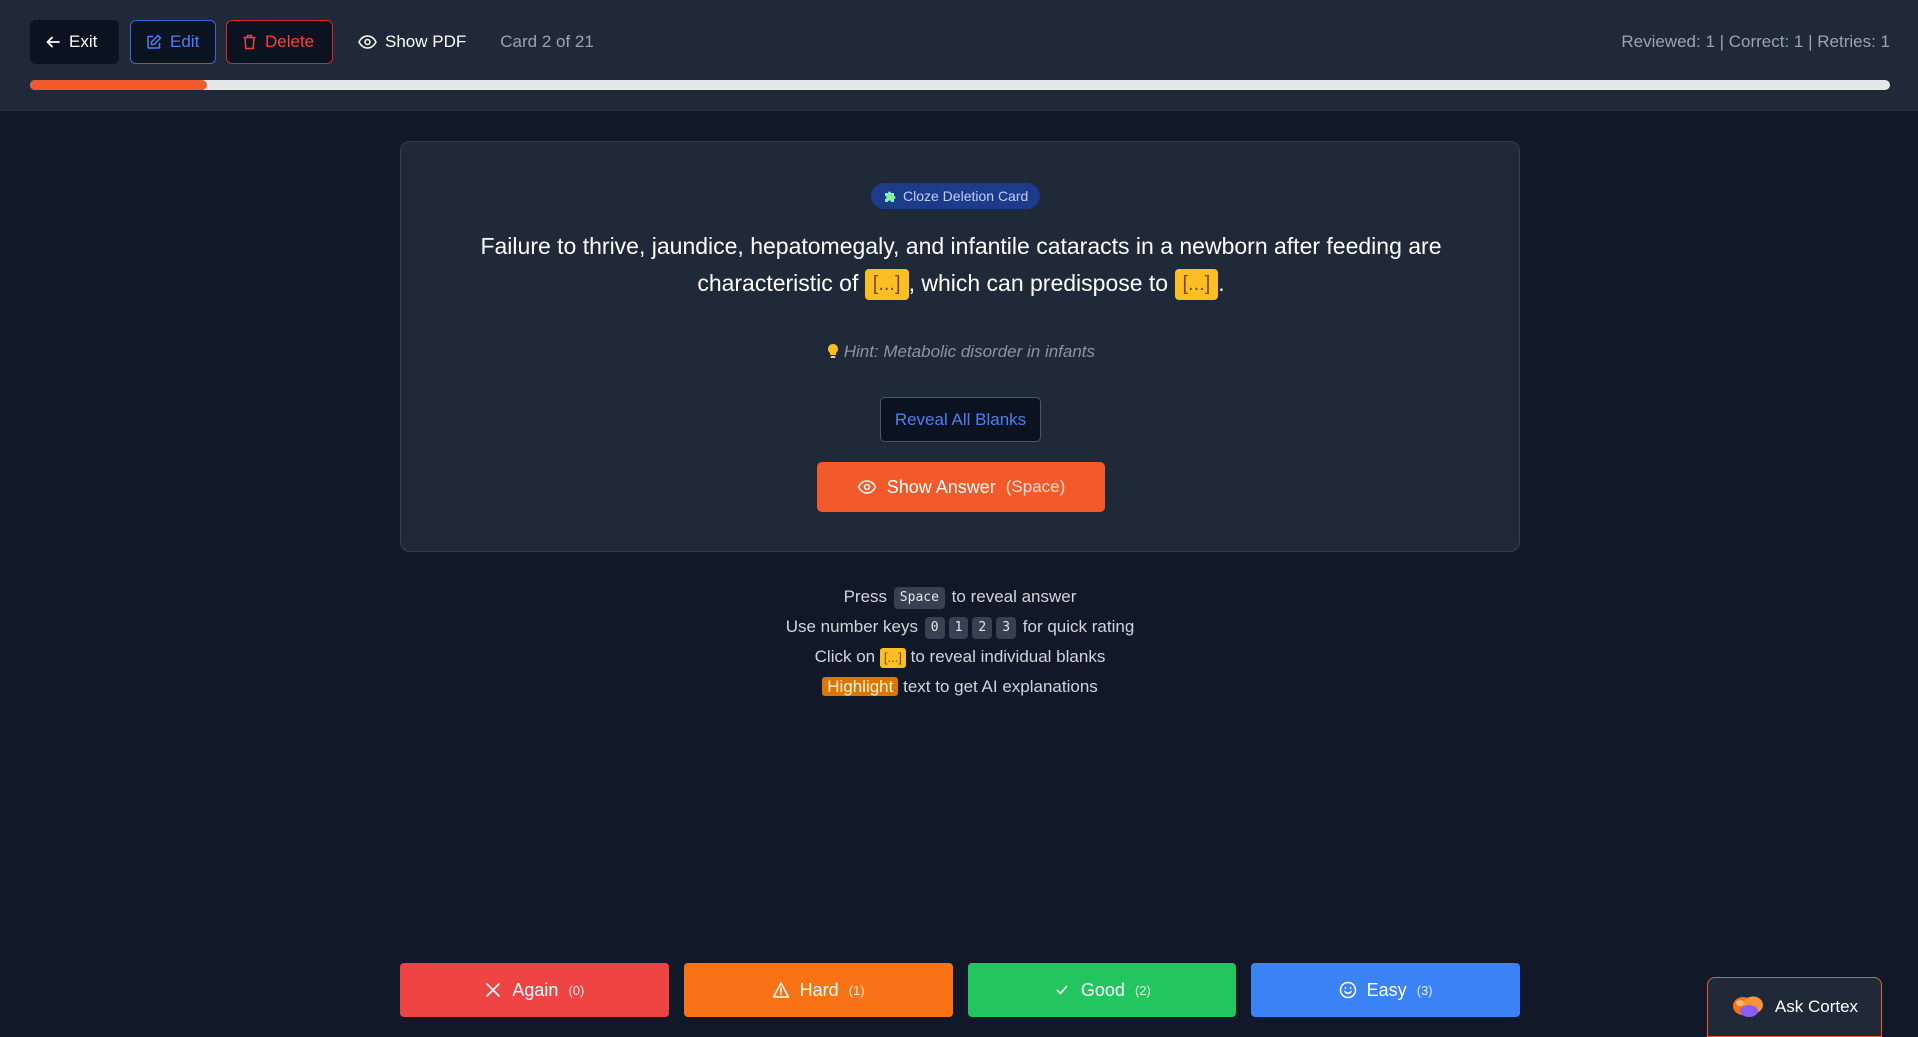  Describe the element at coordinates (890, 196) in the screenshot. I see `puzzle-icon` at that location.